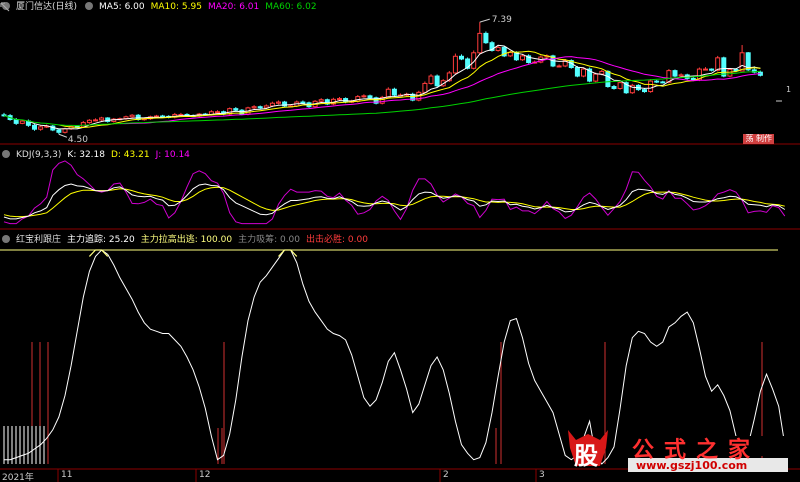 The height and width of the screenshot is (482, 800). Describe the element at coordinates (122, 7) in the screenshot. I see `ma5-value: MA5: 6.00` at that location.